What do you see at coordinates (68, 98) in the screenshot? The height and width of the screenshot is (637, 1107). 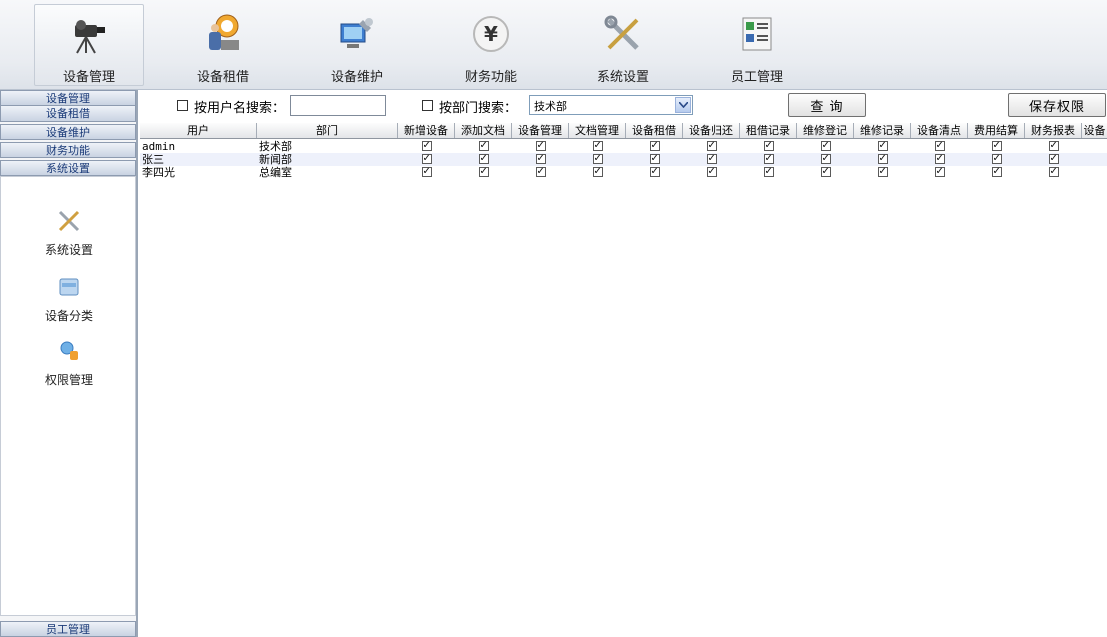 I see `sidebar-header-equipment-management: 设备管理` at bounding box center [68, 98].